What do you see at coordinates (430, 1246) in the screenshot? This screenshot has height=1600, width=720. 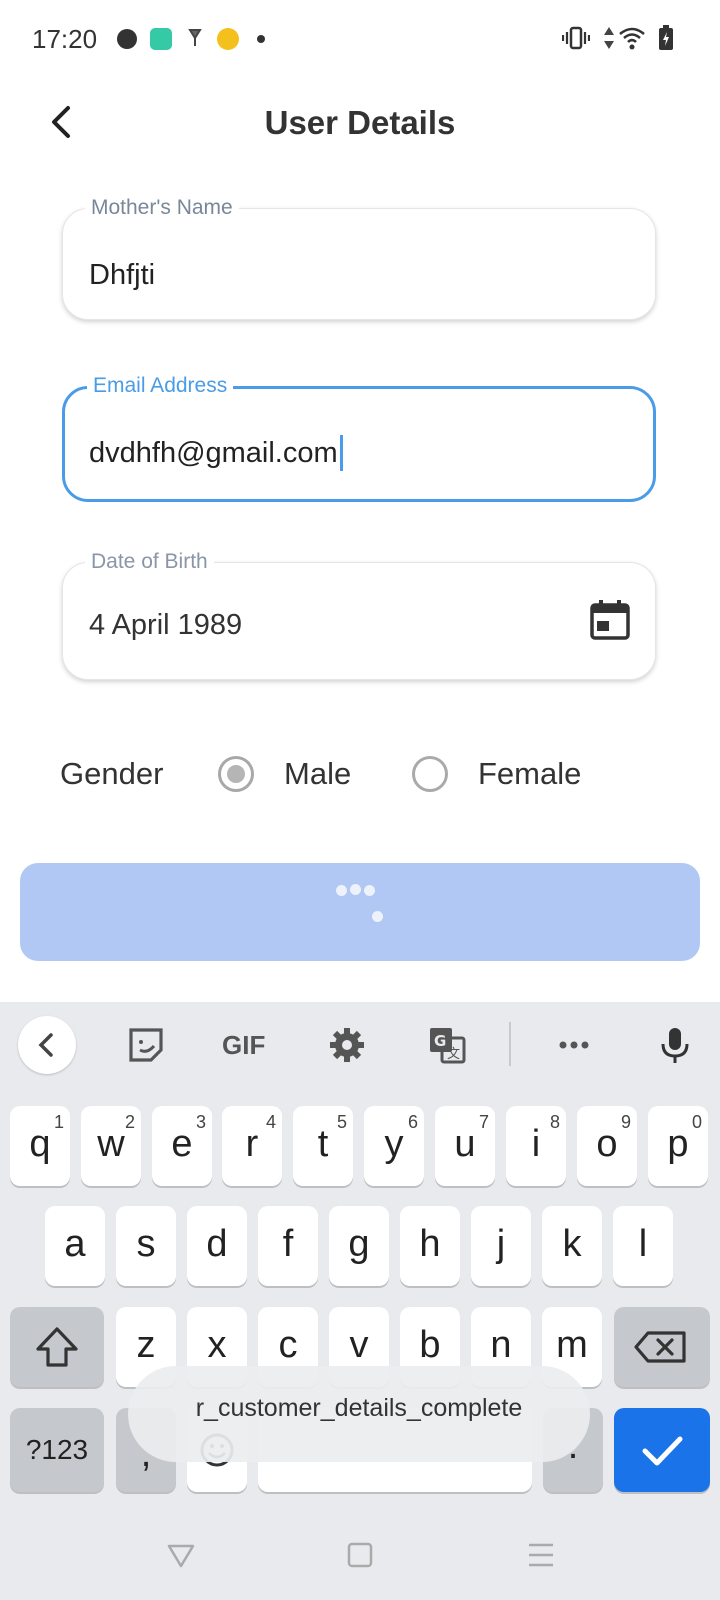 I see `key-h: h` at bounding box center [430, 1246].